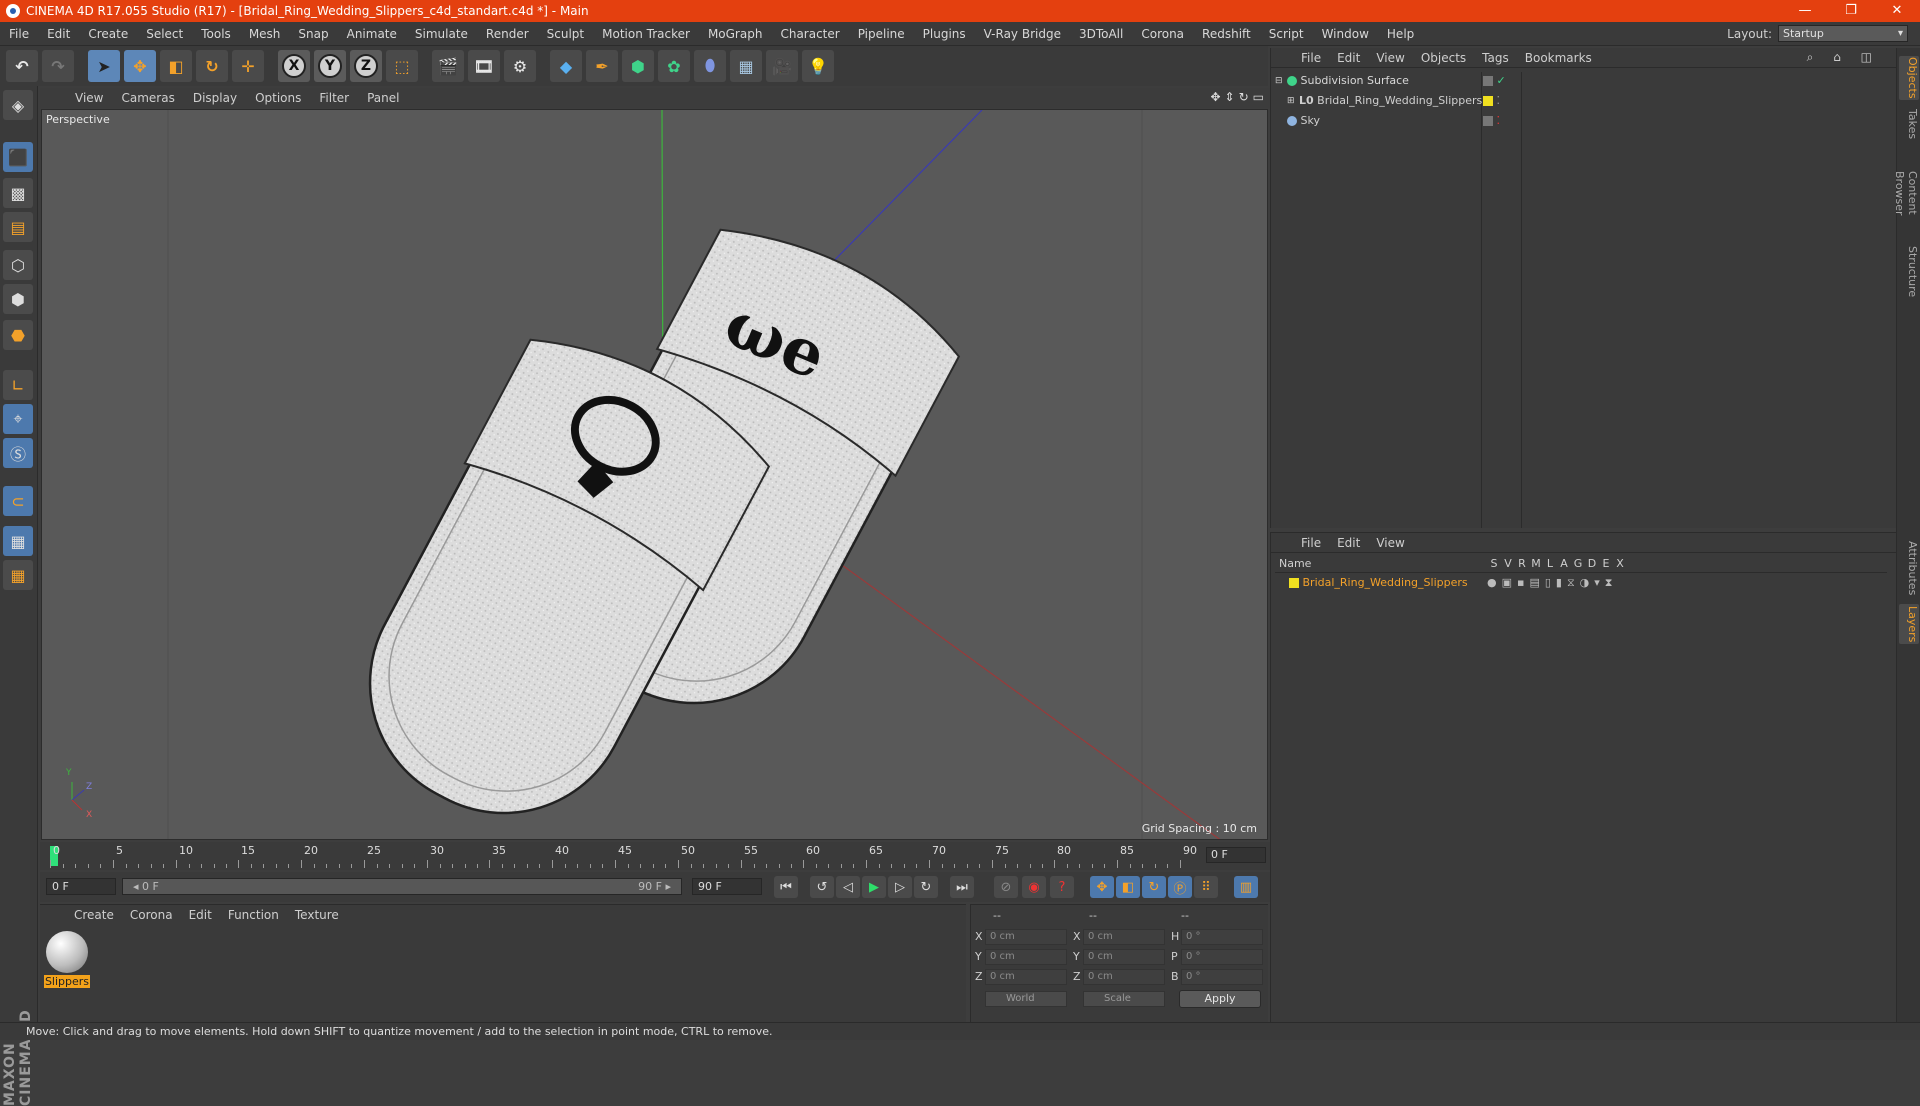 The image size is (1920, 1106). Describe the element at coordinates (58, 66) in the screenshot. I see `redo-button: ↷` at that location.